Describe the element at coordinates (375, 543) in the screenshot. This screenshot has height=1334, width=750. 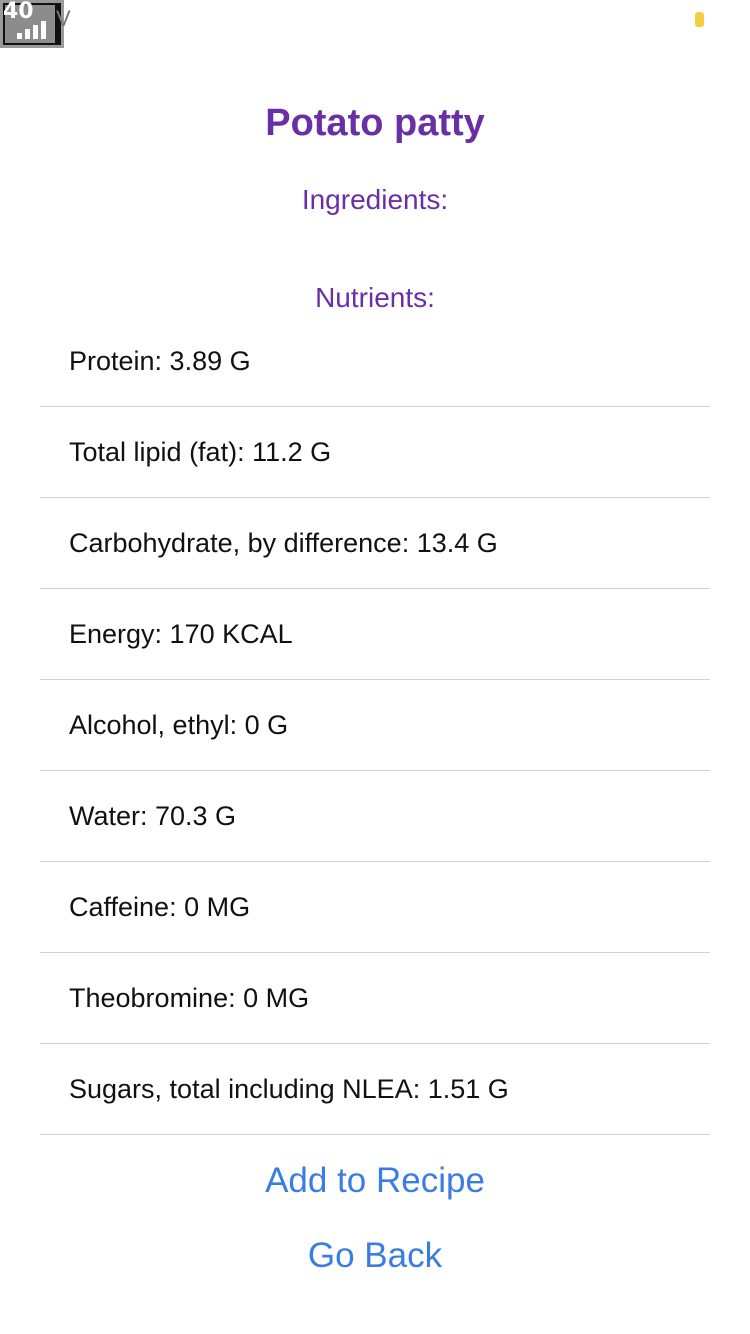
I see `nutrient-row-carbohydrate: Carbohydrate, by difference: 13.4 G` at that location.